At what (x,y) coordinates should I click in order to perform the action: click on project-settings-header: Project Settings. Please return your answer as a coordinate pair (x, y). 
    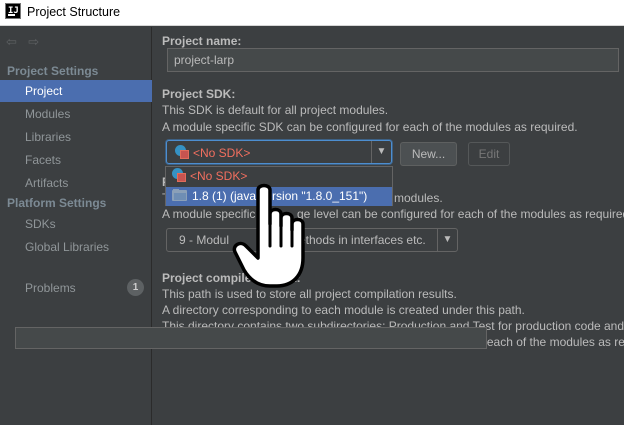
    Looking at the image, I should click on (53, 71).